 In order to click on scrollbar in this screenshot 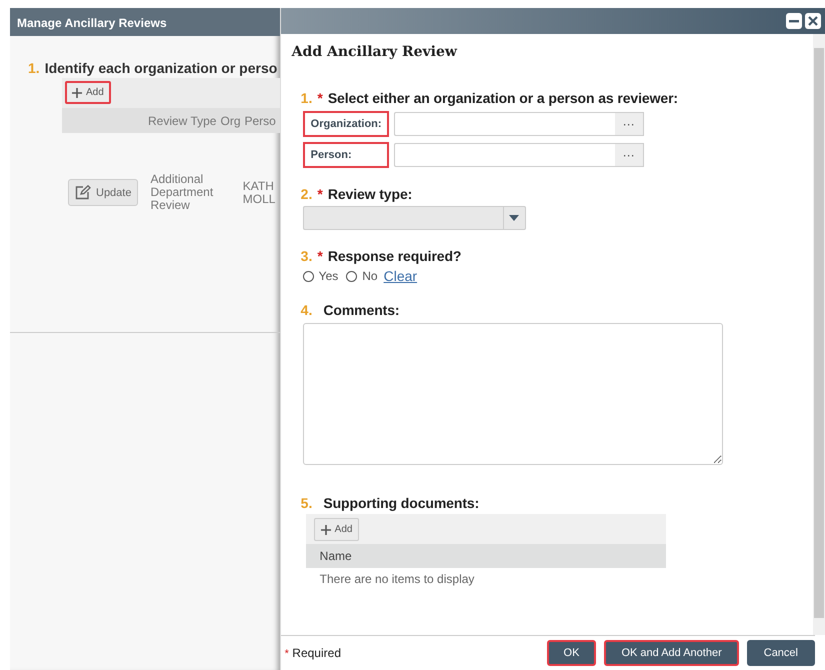, I will do `click(819, 334)`.